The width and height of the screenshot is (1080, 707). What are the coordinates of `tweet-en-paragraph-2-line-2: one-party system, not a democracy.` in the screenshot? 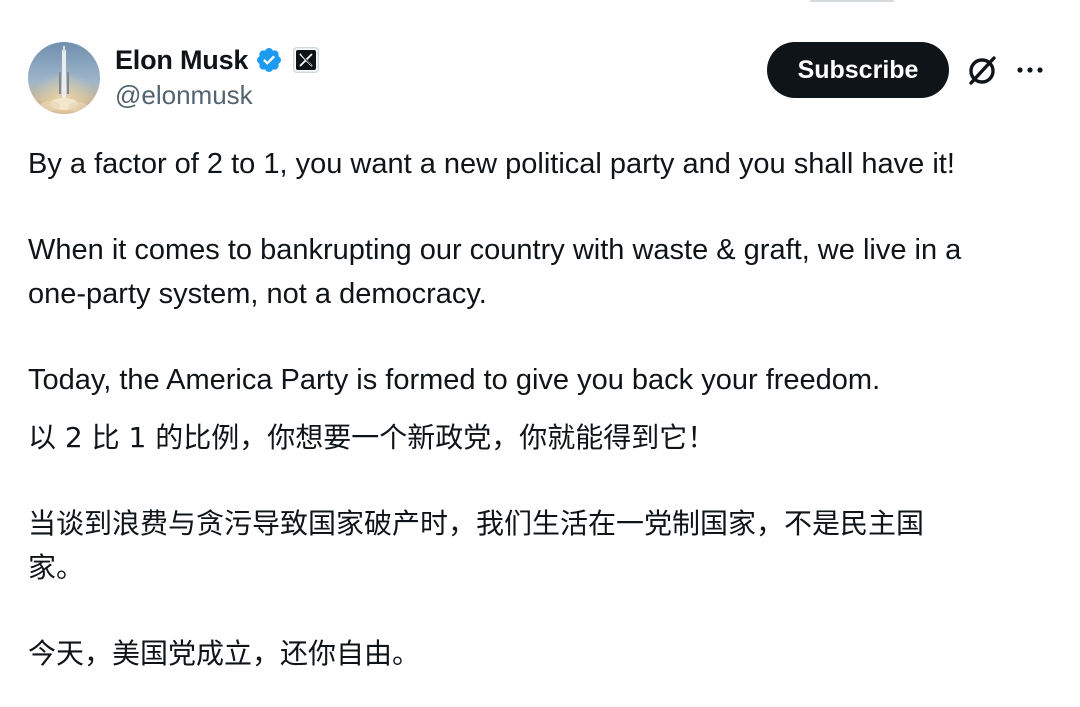 It's located at (257, 294).